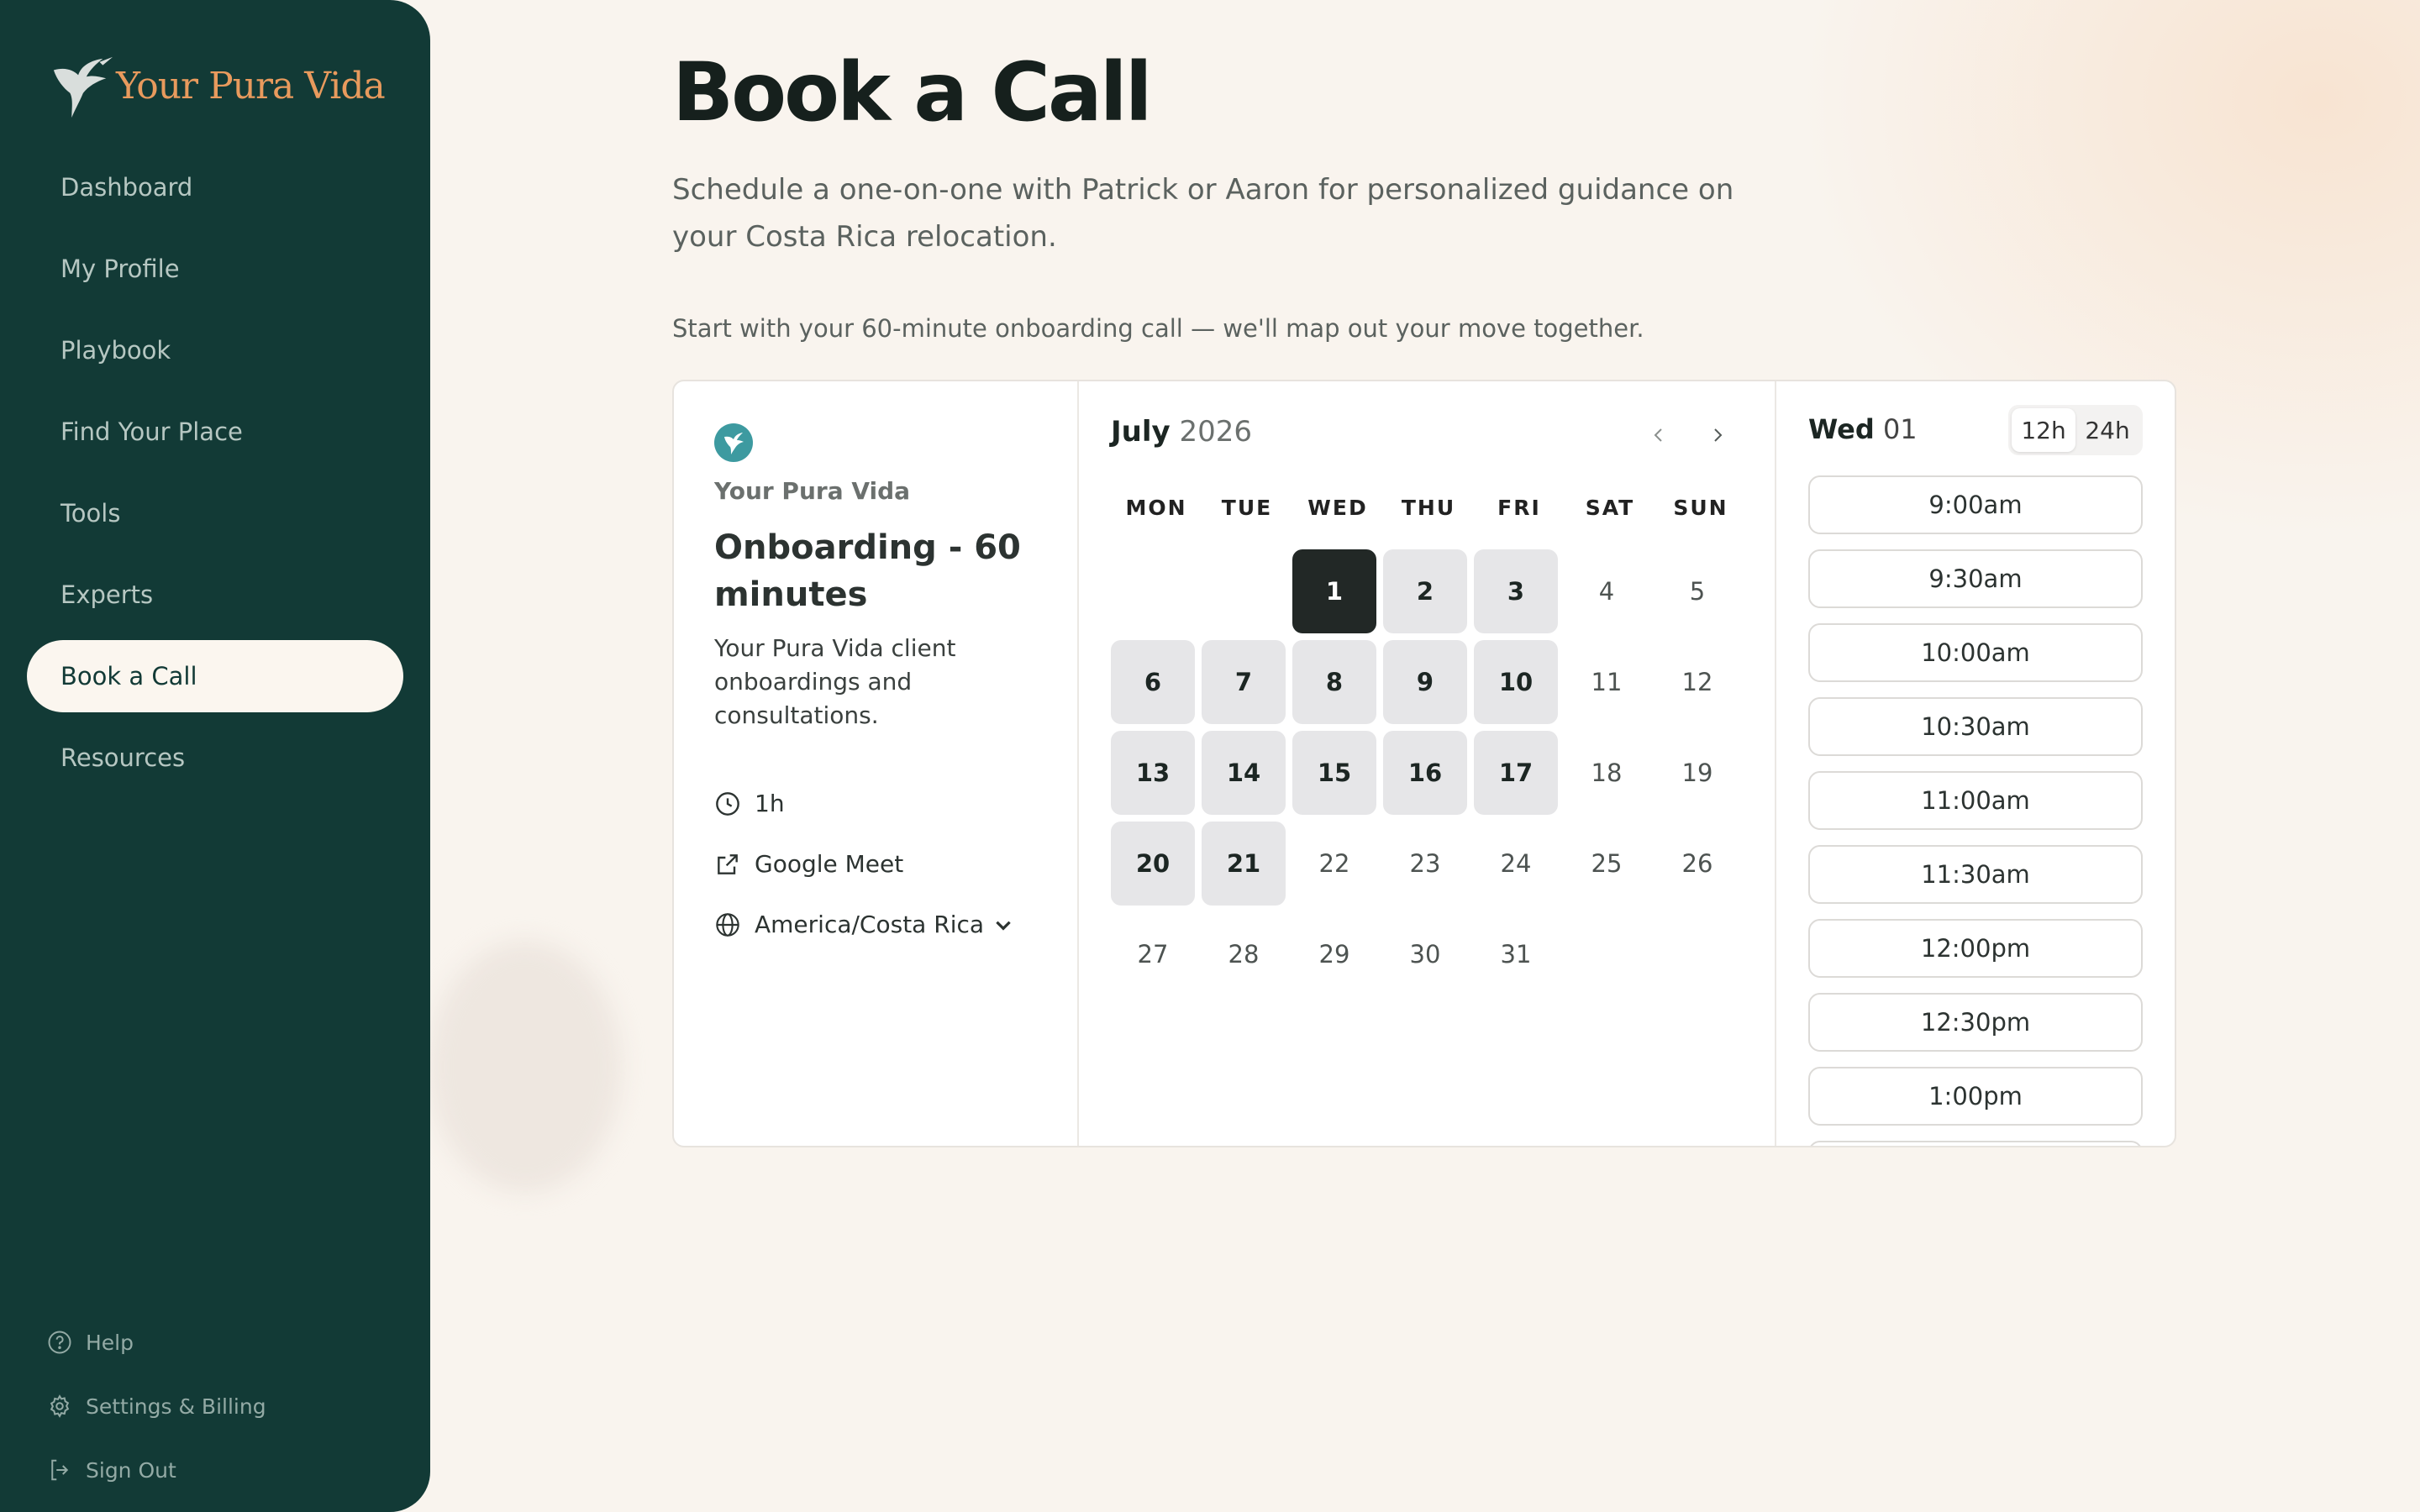 This screenshot has width=2420, height=1512. Describe the element at coordinates (127, 187) in the screenshot. I see `sidebar-item-label: Dashboard` at that location.